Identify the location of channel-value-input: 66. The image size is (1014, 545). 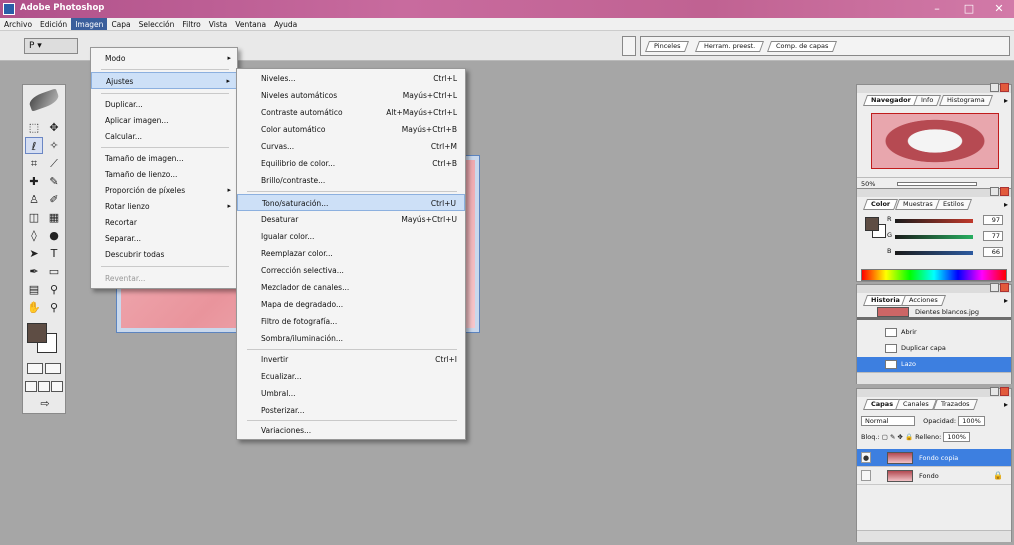
(993, 252).